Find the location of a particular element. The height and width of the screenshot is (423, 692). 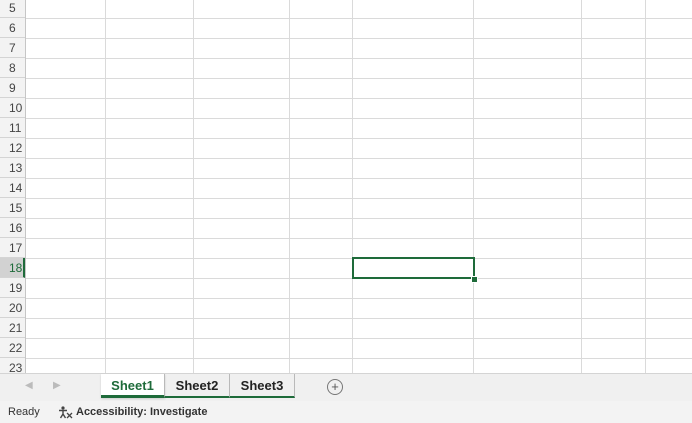

prev-sheet-arrow-icon: ◀ is located at coordinates (29, 385).